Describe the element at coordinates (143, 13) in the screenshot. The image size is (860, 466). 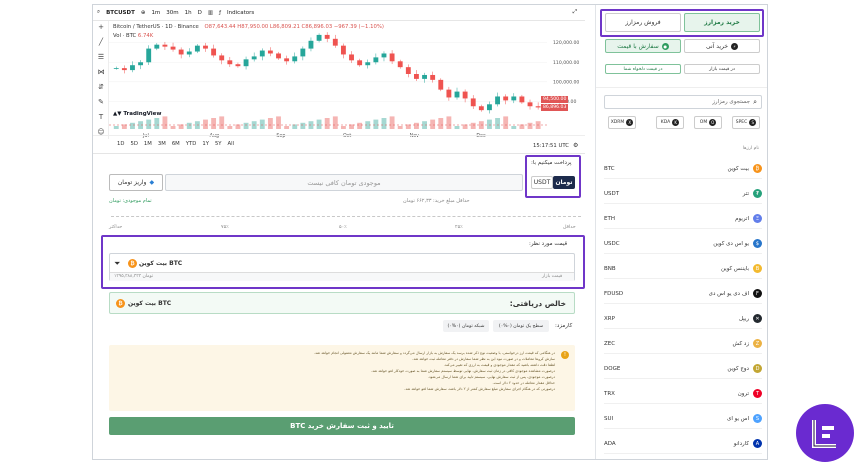
I see `add-symbol-icon: ⊕` at that location.